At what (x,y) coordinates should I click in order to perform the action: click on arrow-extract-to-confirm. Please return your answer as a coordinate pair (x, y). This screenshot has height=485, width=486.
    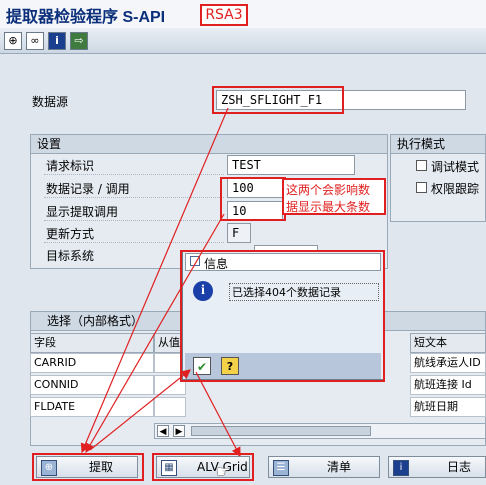
    Looking at the image, I should click on (140, 410).